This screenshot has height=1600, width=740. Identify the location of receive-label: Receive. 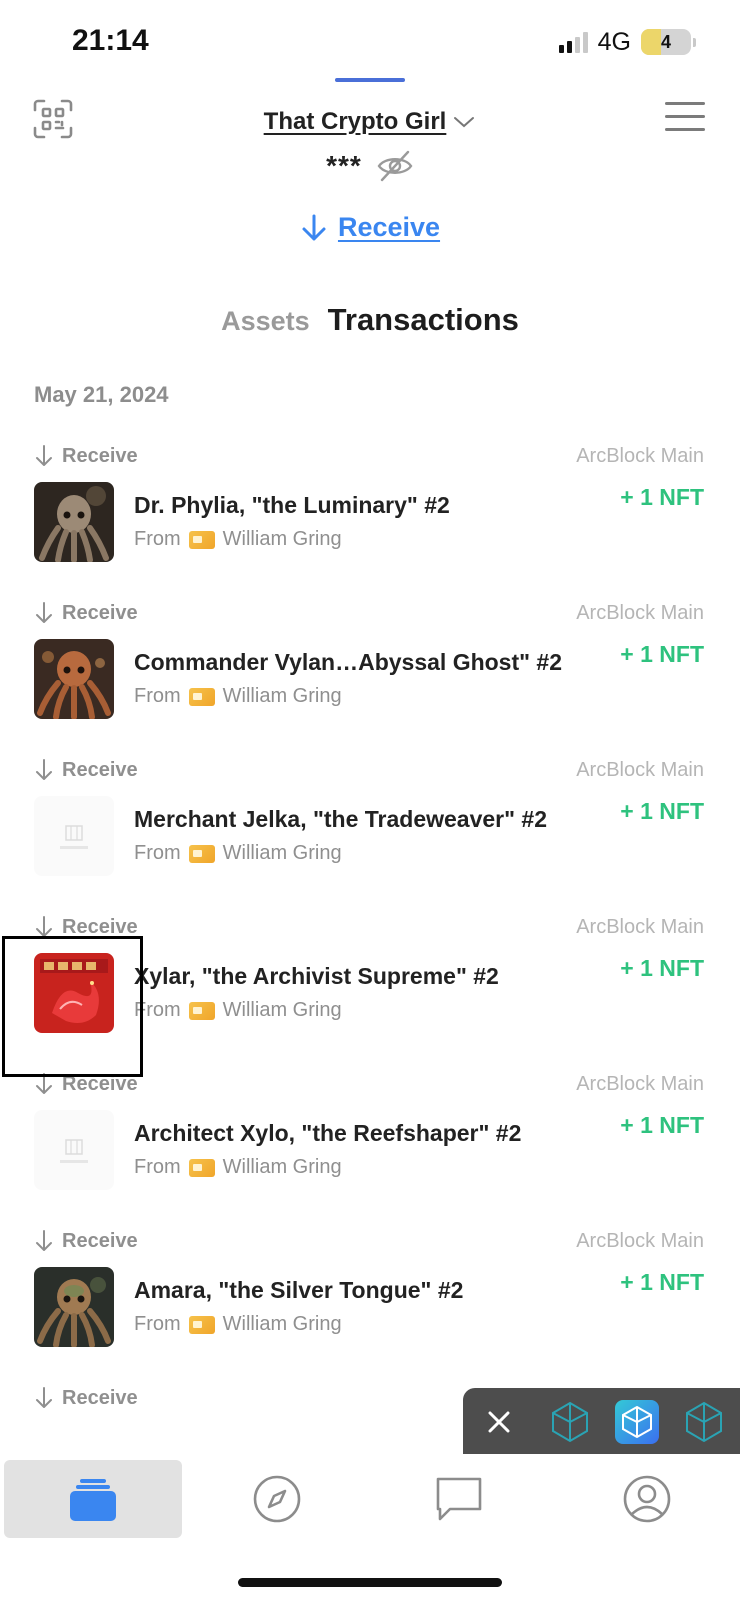
(389, 227).